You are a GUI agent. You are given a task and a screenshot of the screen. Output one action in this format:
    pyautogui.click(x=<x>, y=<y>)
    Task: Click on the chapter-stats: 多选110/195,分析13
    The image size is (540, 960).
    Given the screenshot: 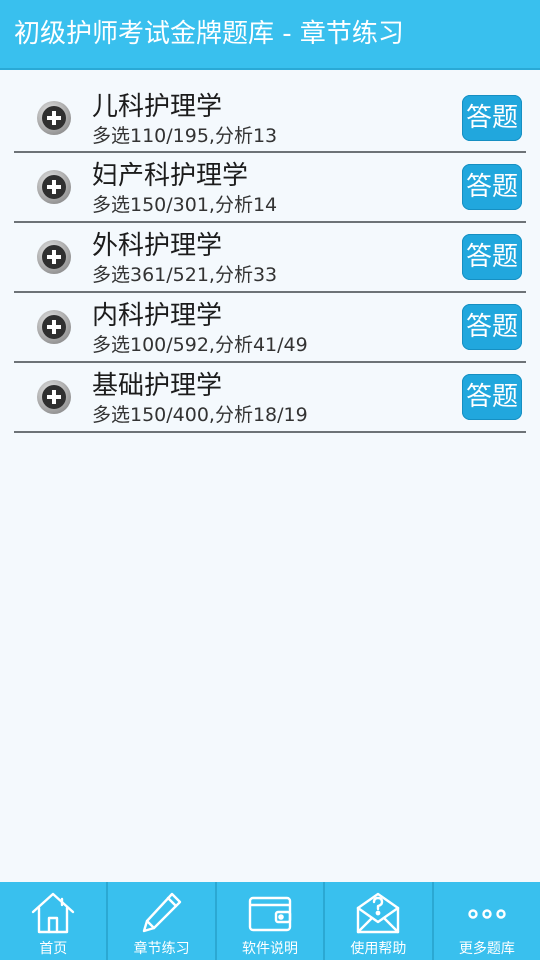 What is the action you would take?
    pyautogui.click(x=185, y=136)
    